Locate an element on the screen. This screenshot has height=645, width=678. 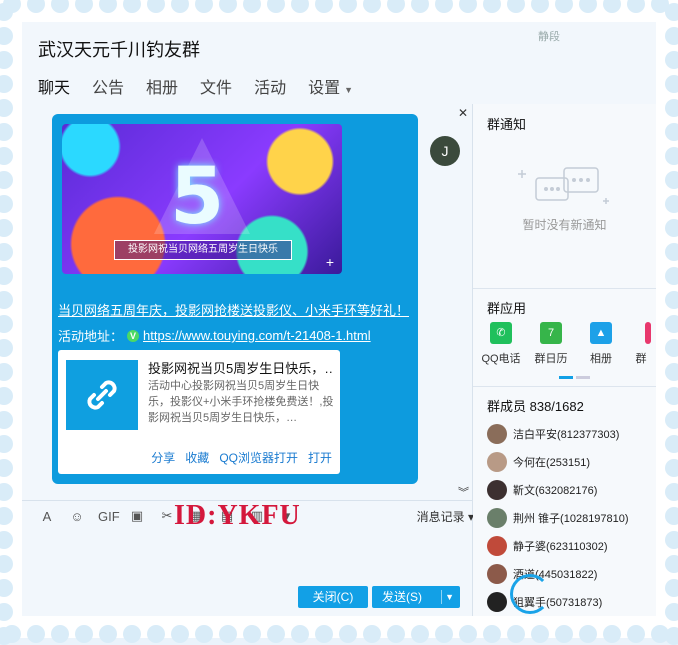
close-icon: ✕ is located at coordinates (463, 113).